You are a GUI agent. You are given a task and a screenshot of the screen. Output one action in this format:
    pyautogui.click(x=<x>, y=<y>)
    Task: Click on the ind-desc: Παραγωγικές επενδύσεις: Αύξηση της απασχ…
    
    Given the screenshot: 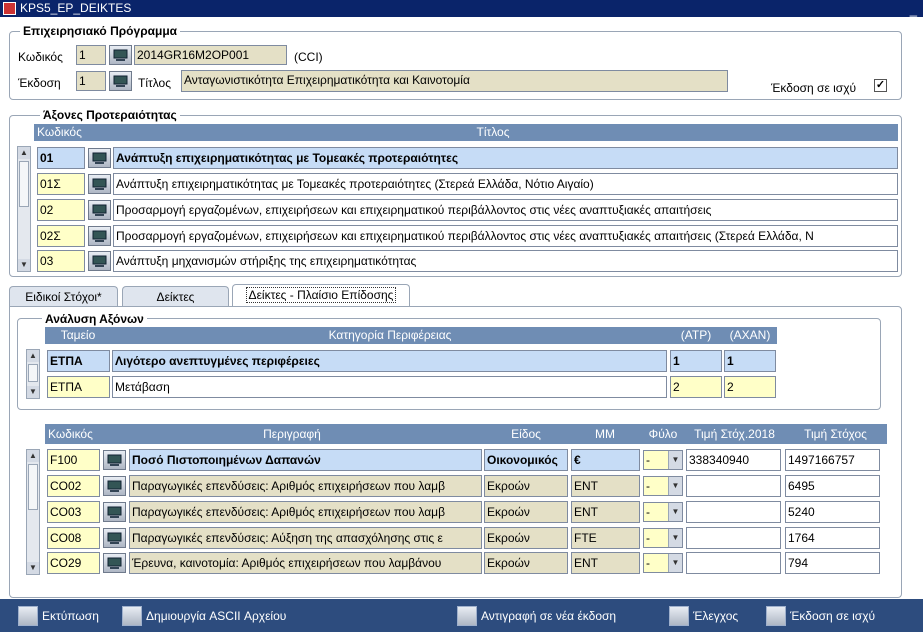 What is the action you would take?
    pyautogui.click(x=305, y=538)
    